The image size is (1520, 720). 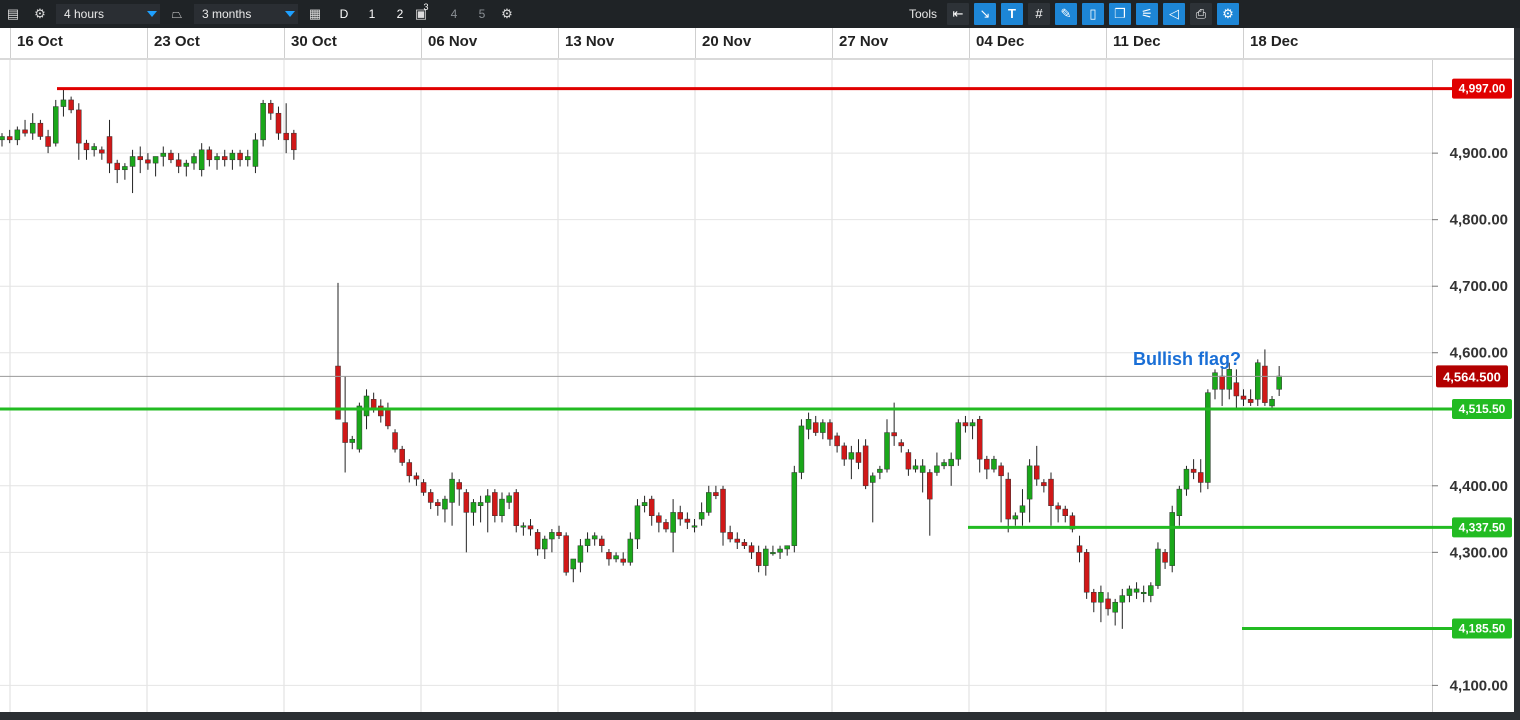 What do you see at coordinates (454, 14) in the screenshot?
I see `period-button-4: 4` at bounding box center [454, 14].